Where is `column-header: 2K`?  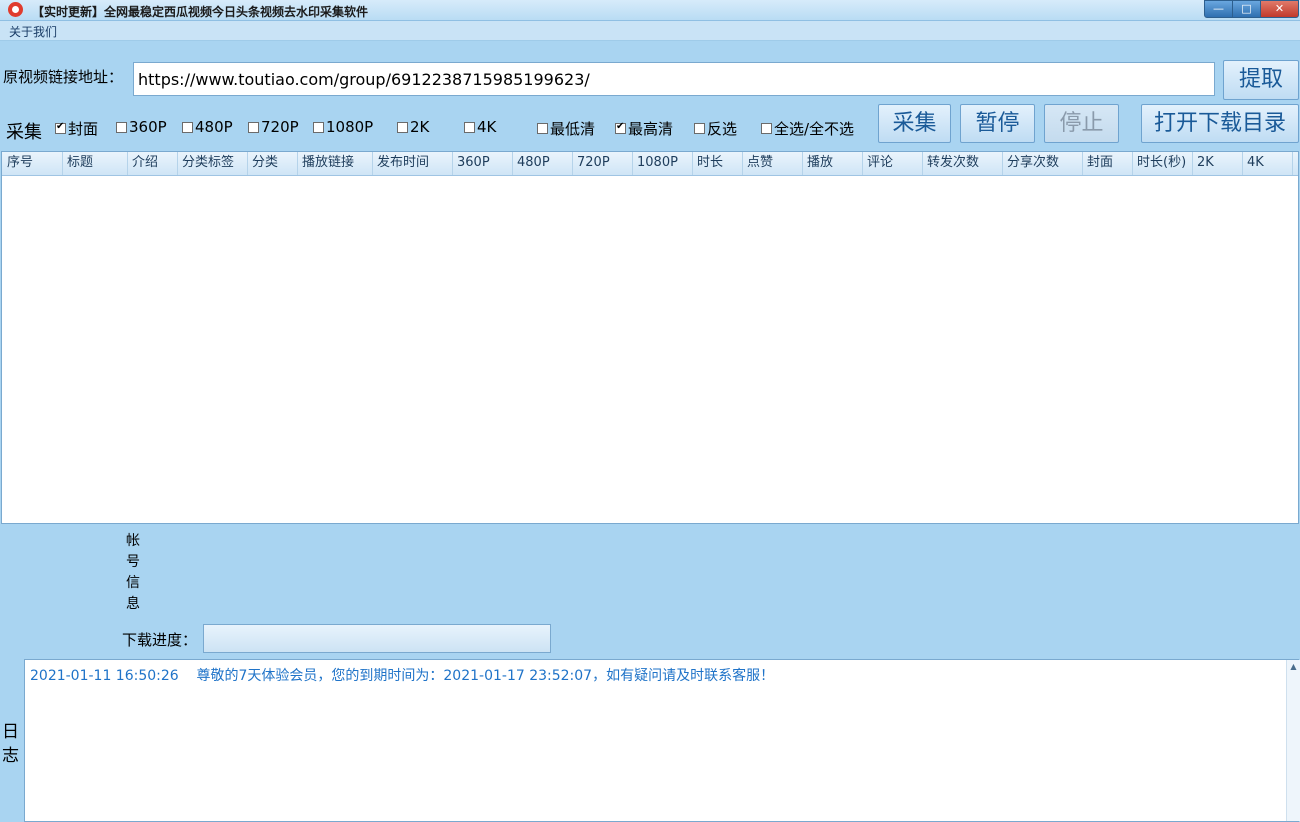
column-header: 2K is located at coordinates (1218, 163).